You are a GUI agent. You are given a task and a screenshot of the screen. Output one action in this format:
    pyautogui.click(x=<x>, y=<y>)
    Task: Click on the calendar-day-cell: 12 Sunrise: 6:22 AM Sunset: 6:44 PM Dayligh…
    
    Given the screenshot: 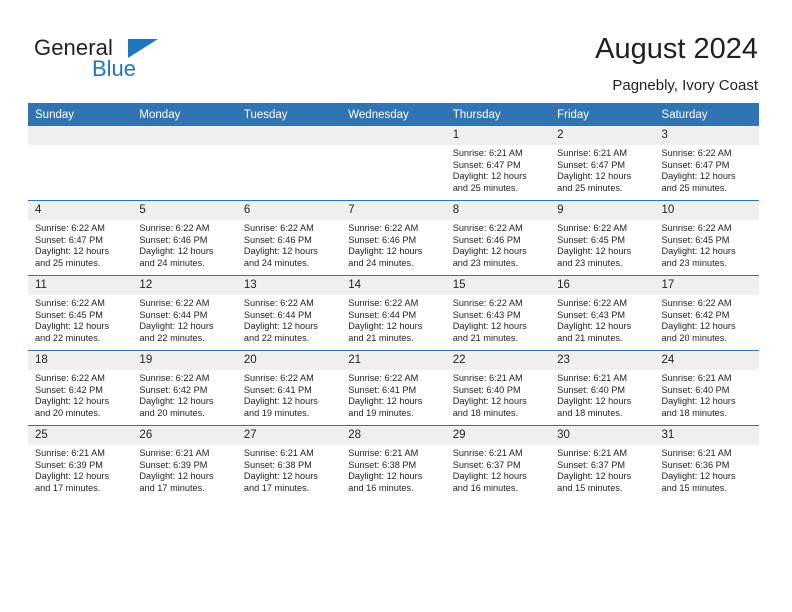 What is the action you would take?
    pyautogui.click(x=184, y=313)
    